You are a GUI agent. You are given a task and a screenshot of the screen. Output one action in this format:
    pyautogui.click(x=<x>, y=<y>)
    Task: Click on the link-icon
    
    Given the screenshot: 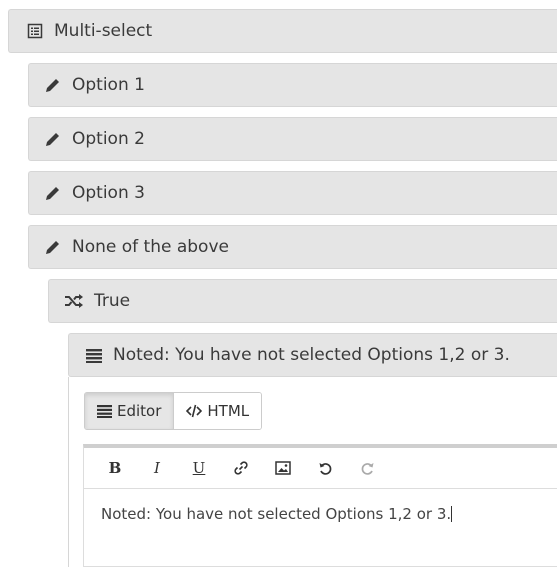 What is the action you would take?
    pyautogui.click(x=241, y=468)
    